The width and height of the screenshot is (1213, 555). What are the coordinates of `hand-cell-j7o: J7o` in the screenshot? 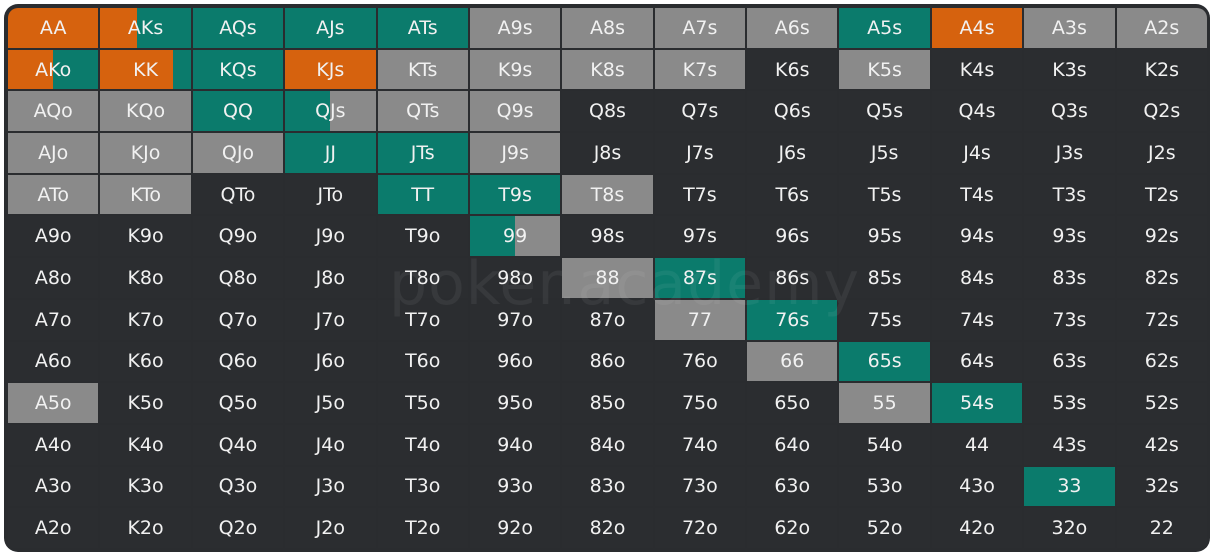 It's located at (330, 319).